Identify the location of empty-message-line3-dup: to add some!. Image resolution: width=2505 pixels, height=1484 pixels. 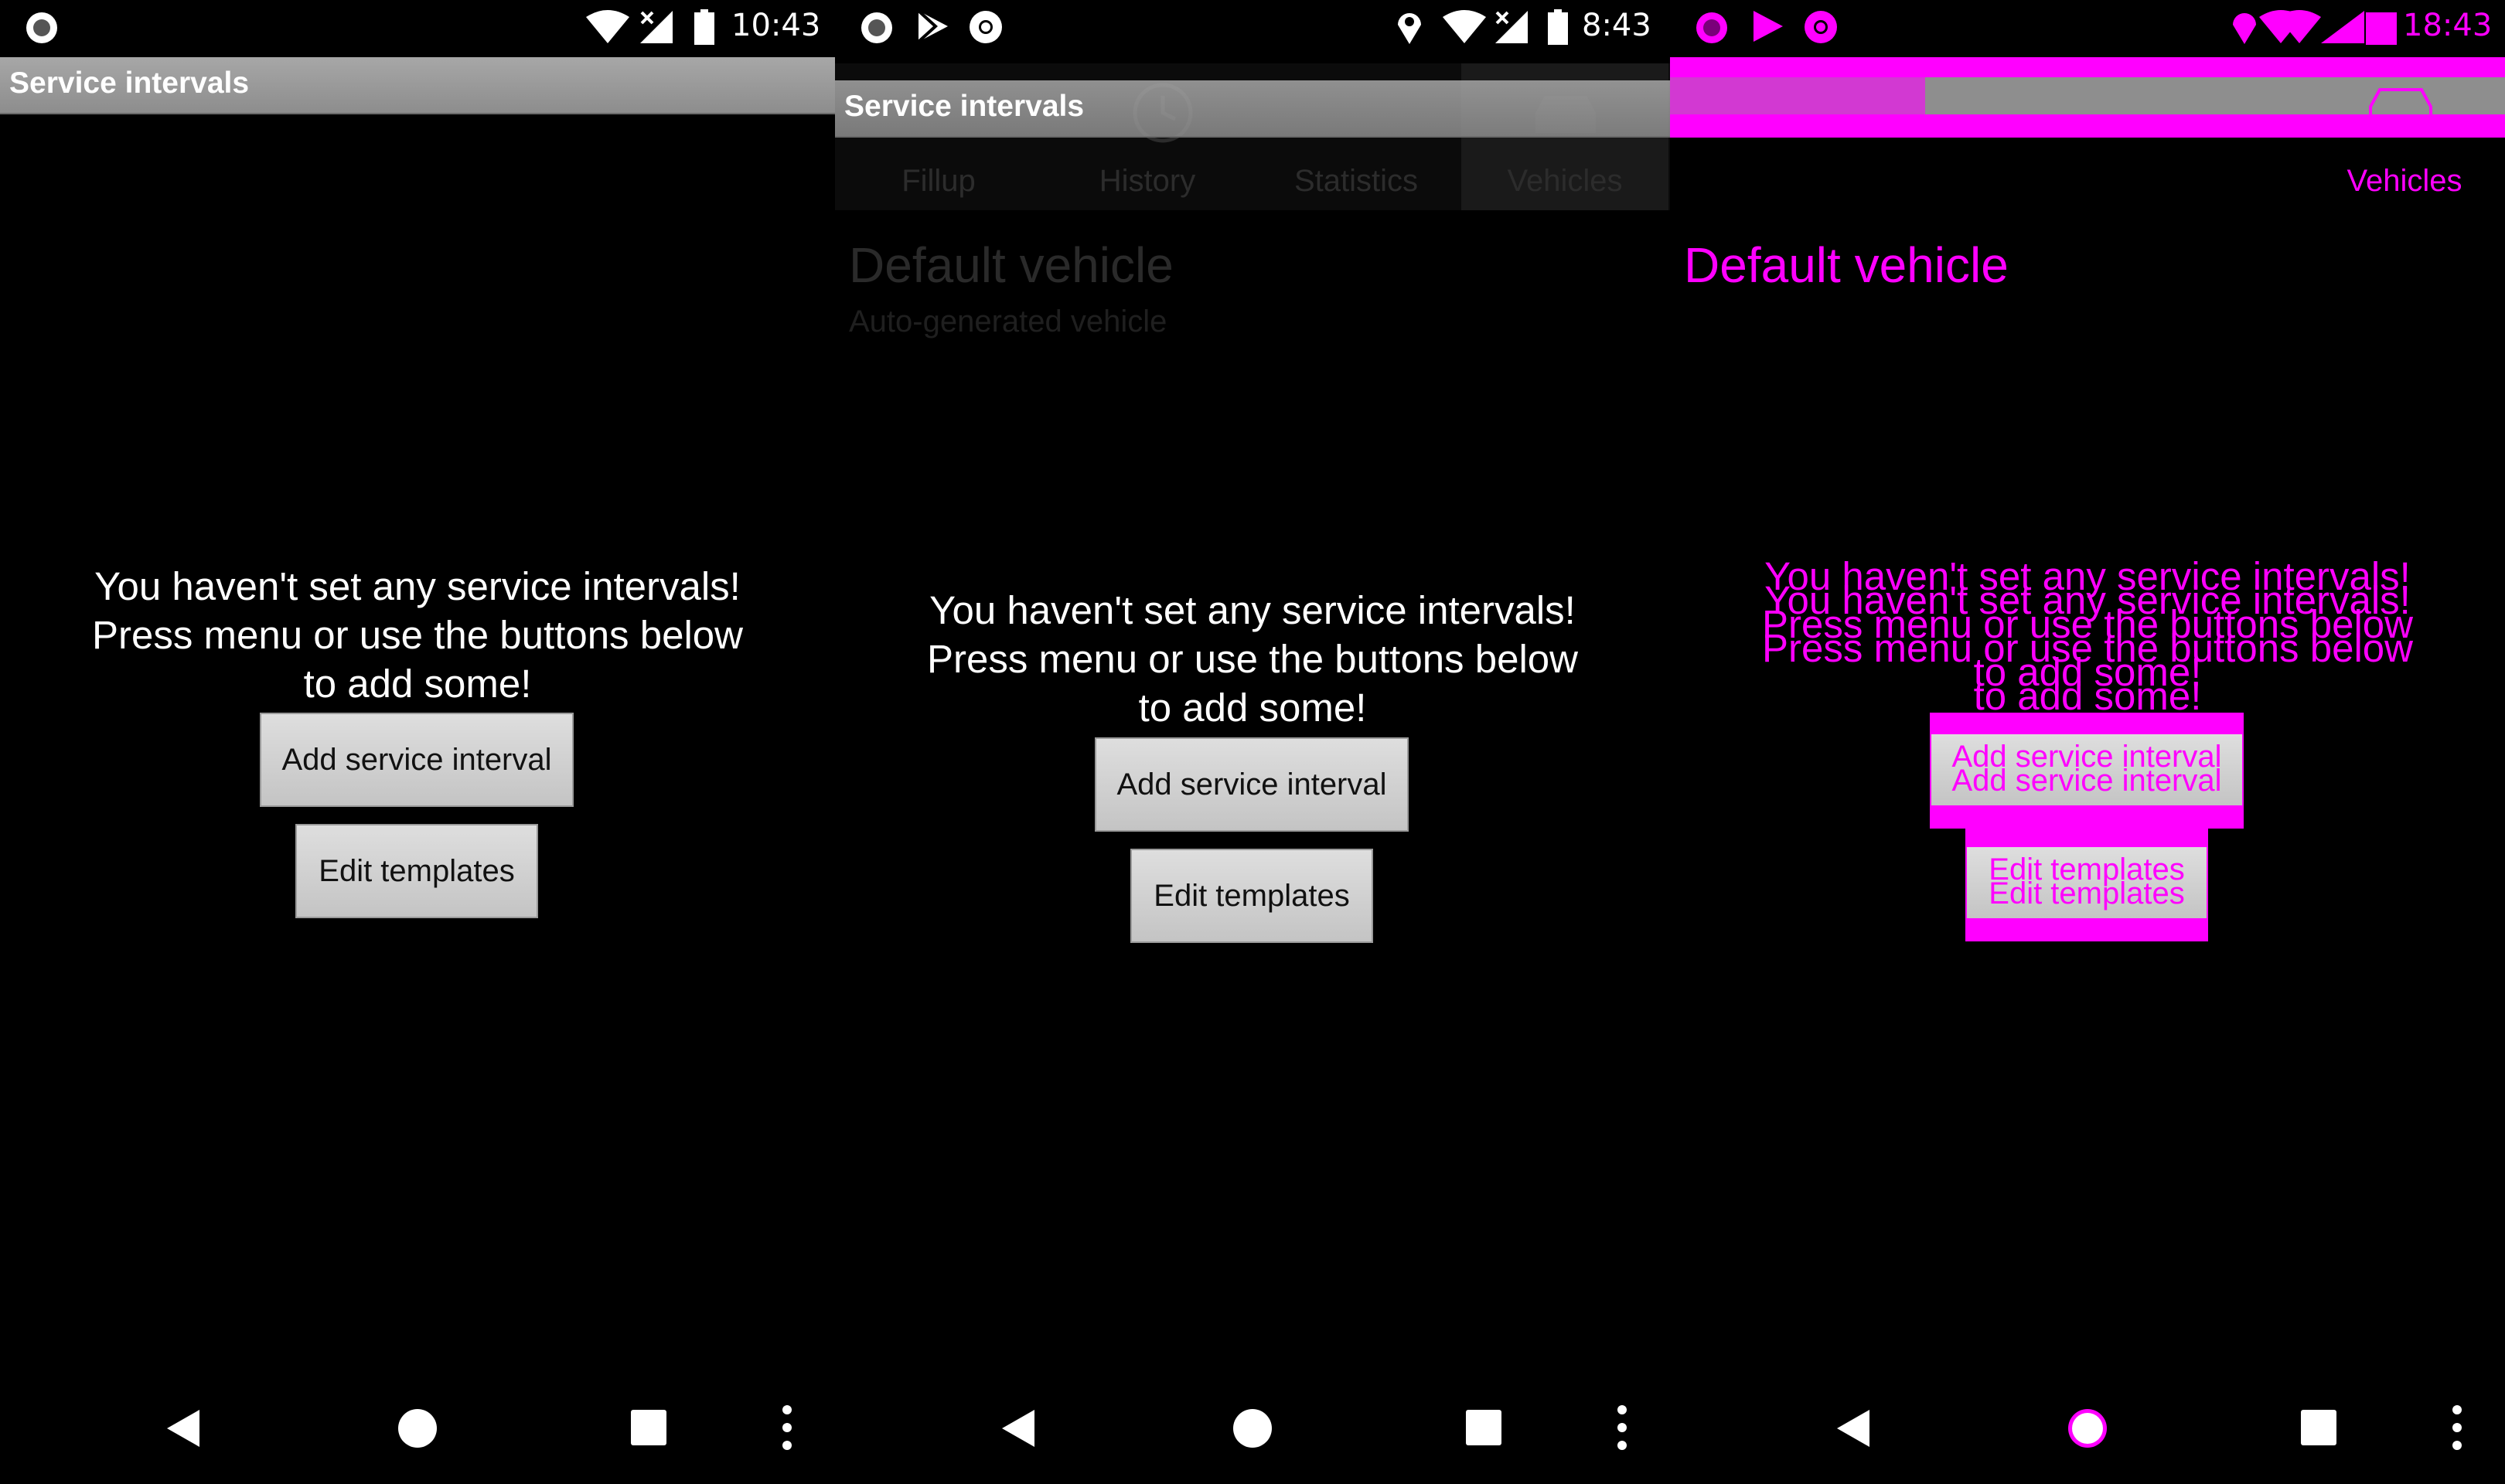
(2087, 696).